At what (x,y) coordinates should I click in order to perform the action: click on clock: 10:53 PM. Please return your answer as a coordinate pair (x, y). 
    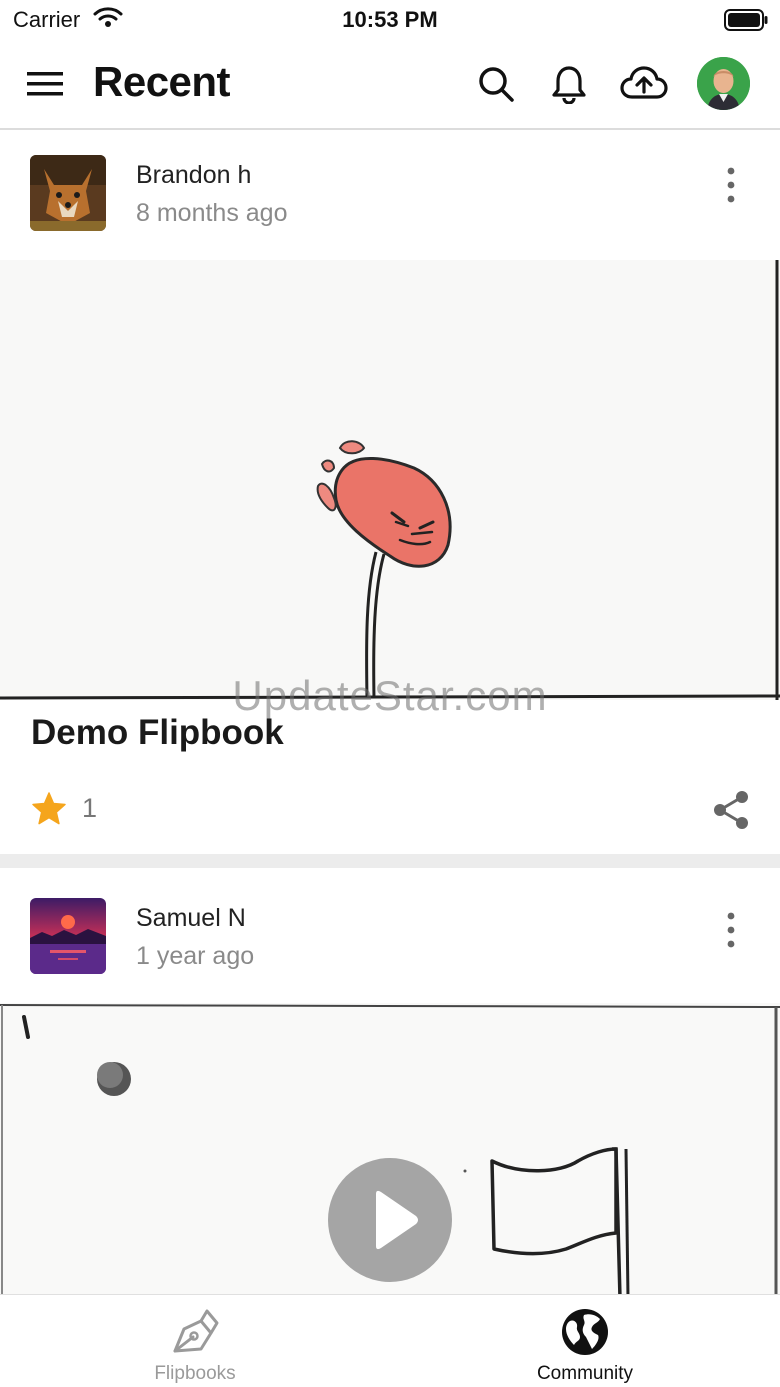
    Looking at the image, I should click on (390, 19).